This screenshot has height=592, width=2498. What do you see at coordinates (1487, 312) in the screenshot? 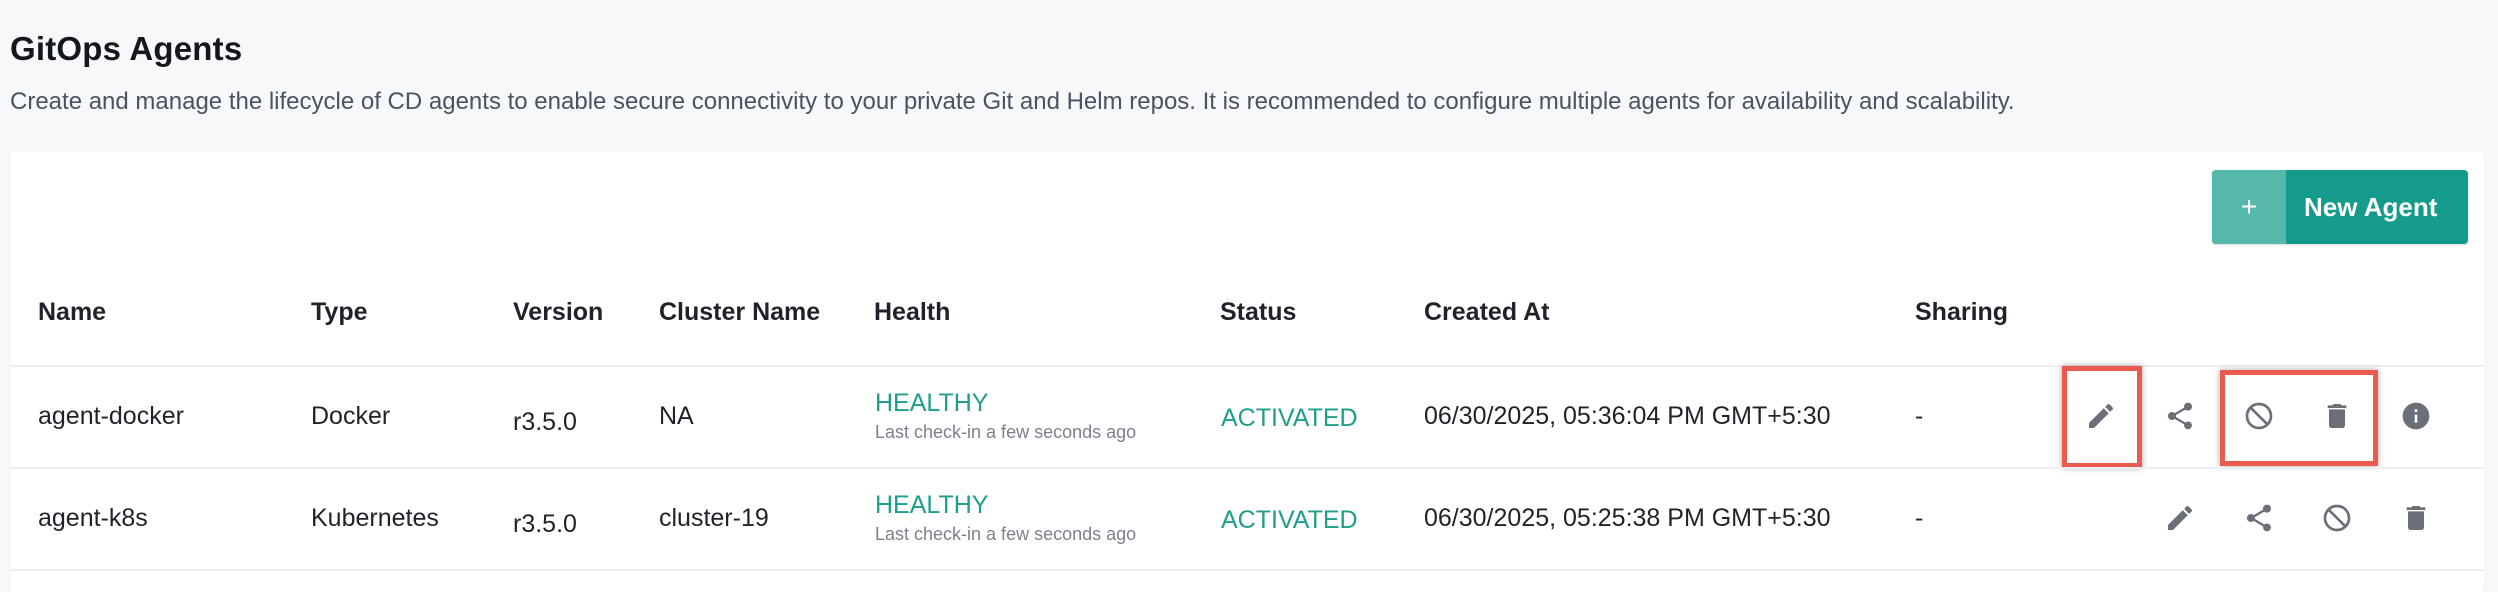
I see `column-header-created-at: Created At` at bounding box center [1487, 312].